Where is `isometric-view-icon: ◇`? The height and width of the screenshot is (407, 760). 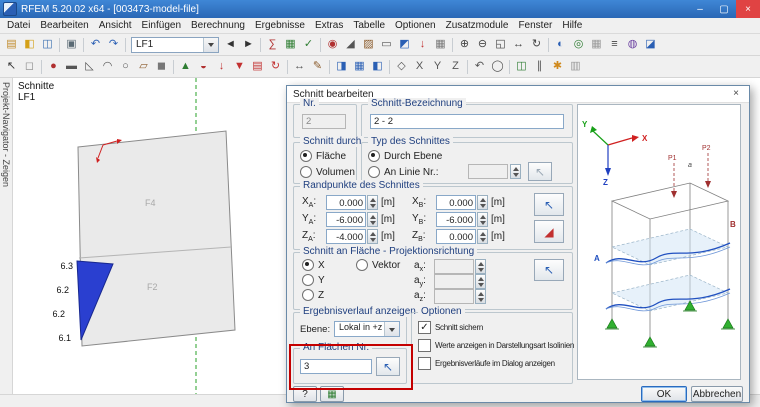 isometric-view-icon: ◇ is located at coordinates (401, 66).